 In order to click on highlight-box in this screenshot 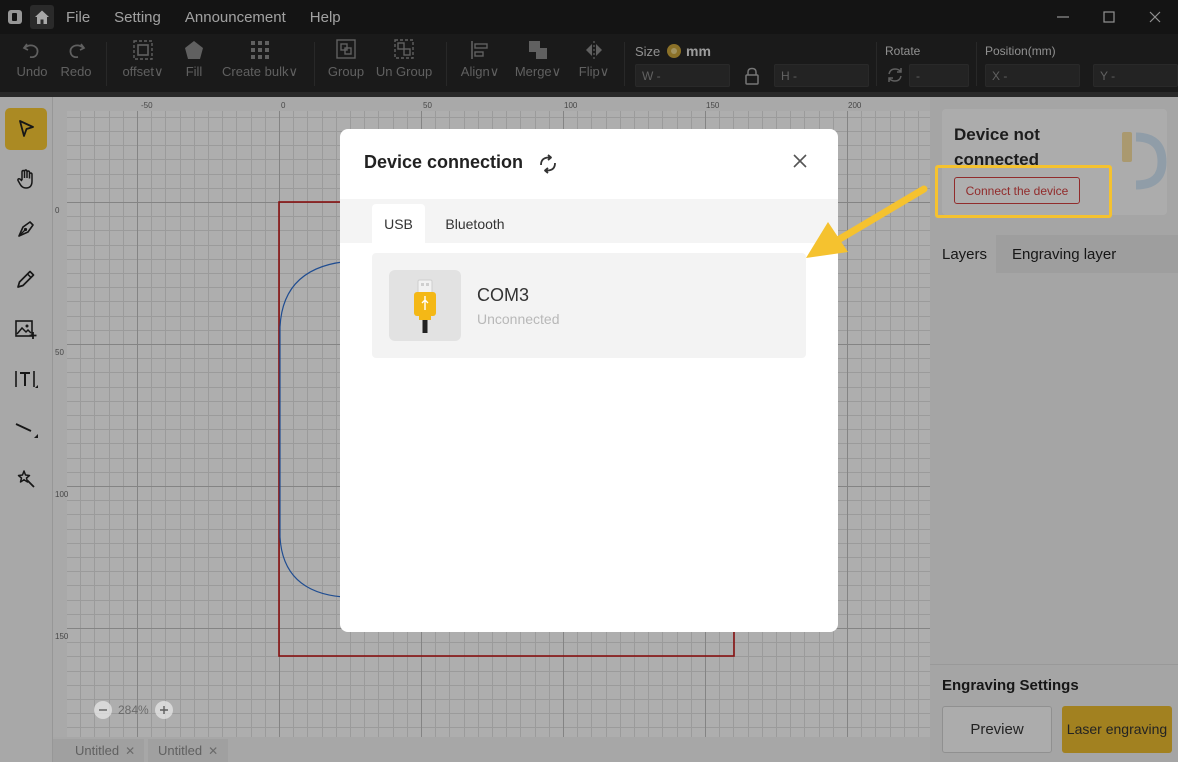, I will do `click(1023, 191)`.